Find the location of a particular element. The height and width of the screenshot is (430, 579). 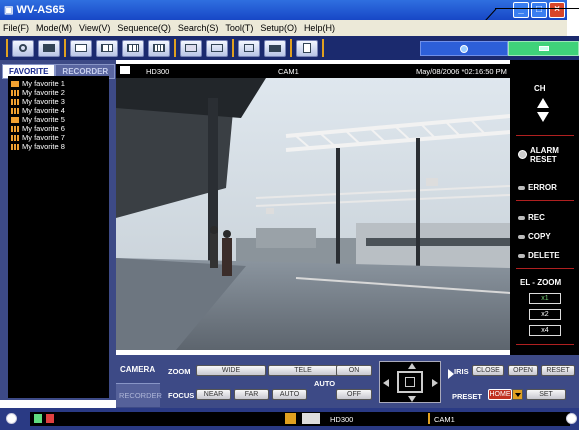

sixteen-screen-icon is located at coordinates (15, 146).